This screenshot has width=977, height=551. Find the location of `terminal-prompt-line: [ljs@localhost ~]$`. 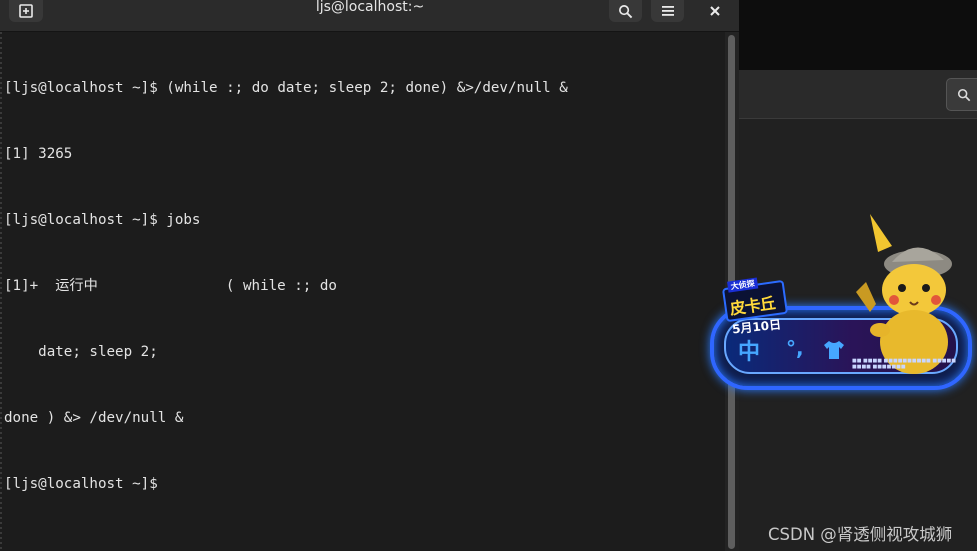

terminal-prompt-line: [ljs@localhost ~]$ is located at coordinates (85, 484).